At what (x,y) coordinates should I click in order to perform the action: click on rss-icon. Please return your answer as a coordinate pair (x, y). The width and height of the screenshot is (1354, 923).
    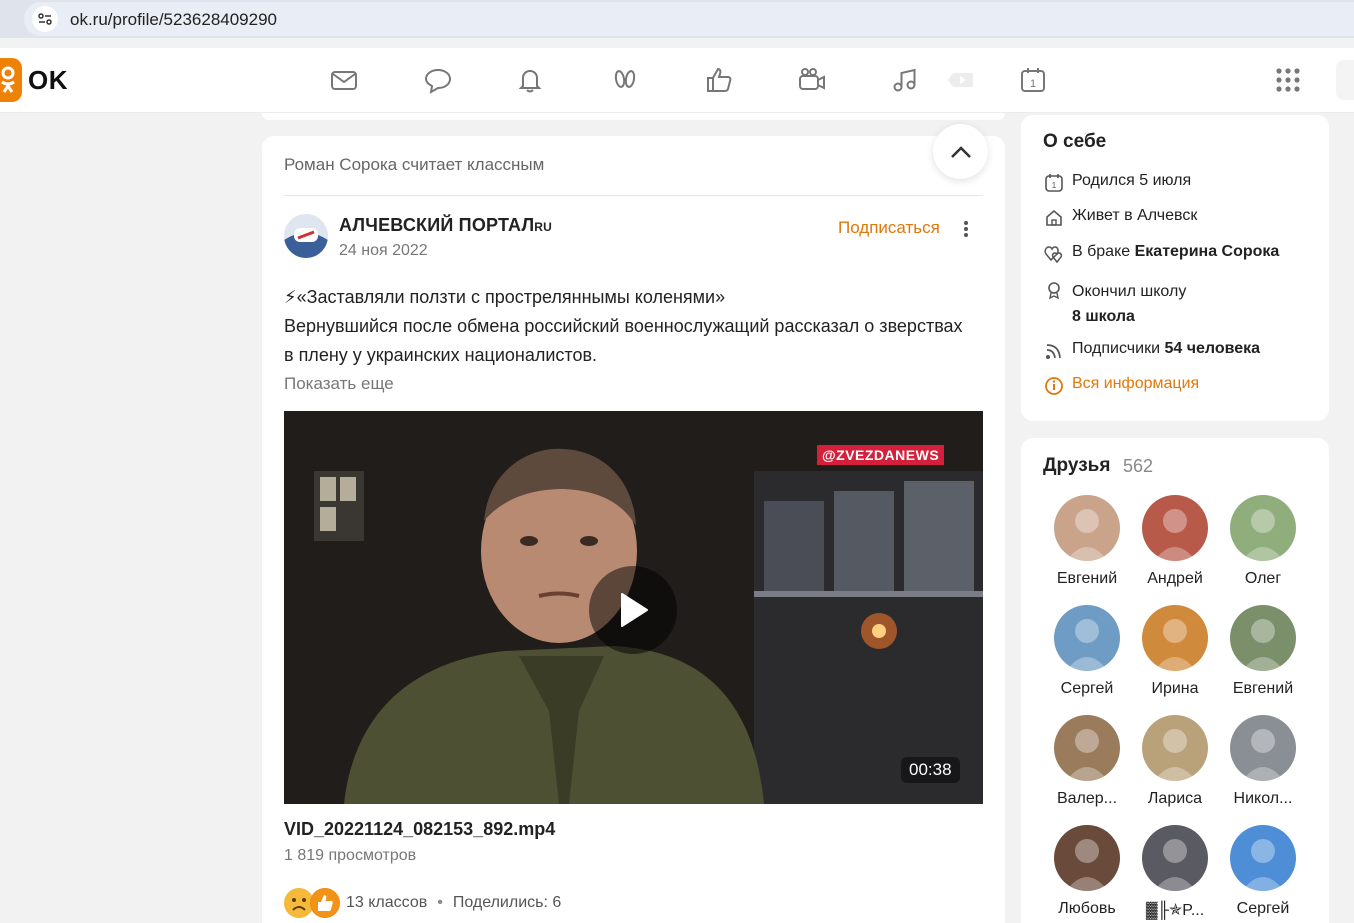
    Looking at the image, I should click on (1054, 351).